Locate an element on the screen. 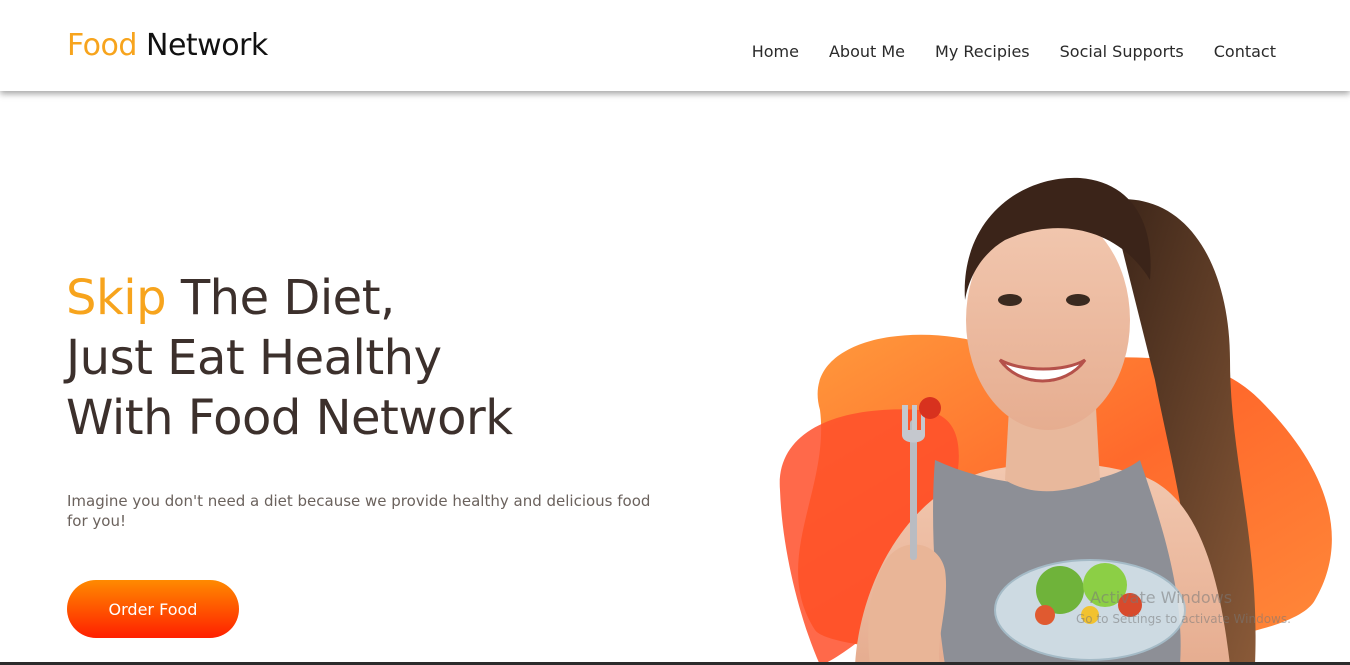 The height and width of the screenshot is (665, 1350). hero-title-accent: Skip is located at coordinates (116, 298).